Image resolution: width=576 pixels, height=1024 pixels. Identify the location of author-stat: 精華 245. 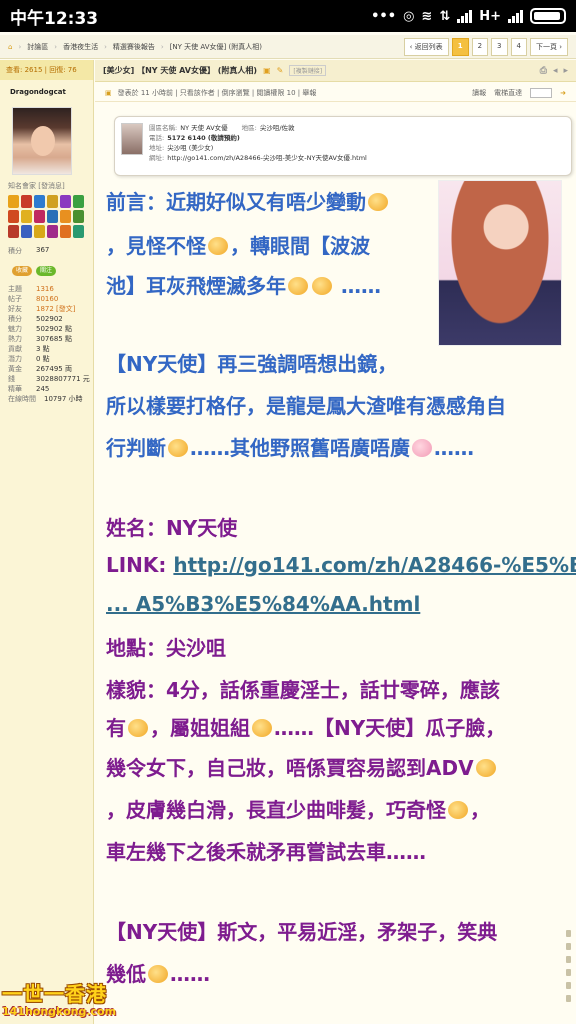
(29, 389).